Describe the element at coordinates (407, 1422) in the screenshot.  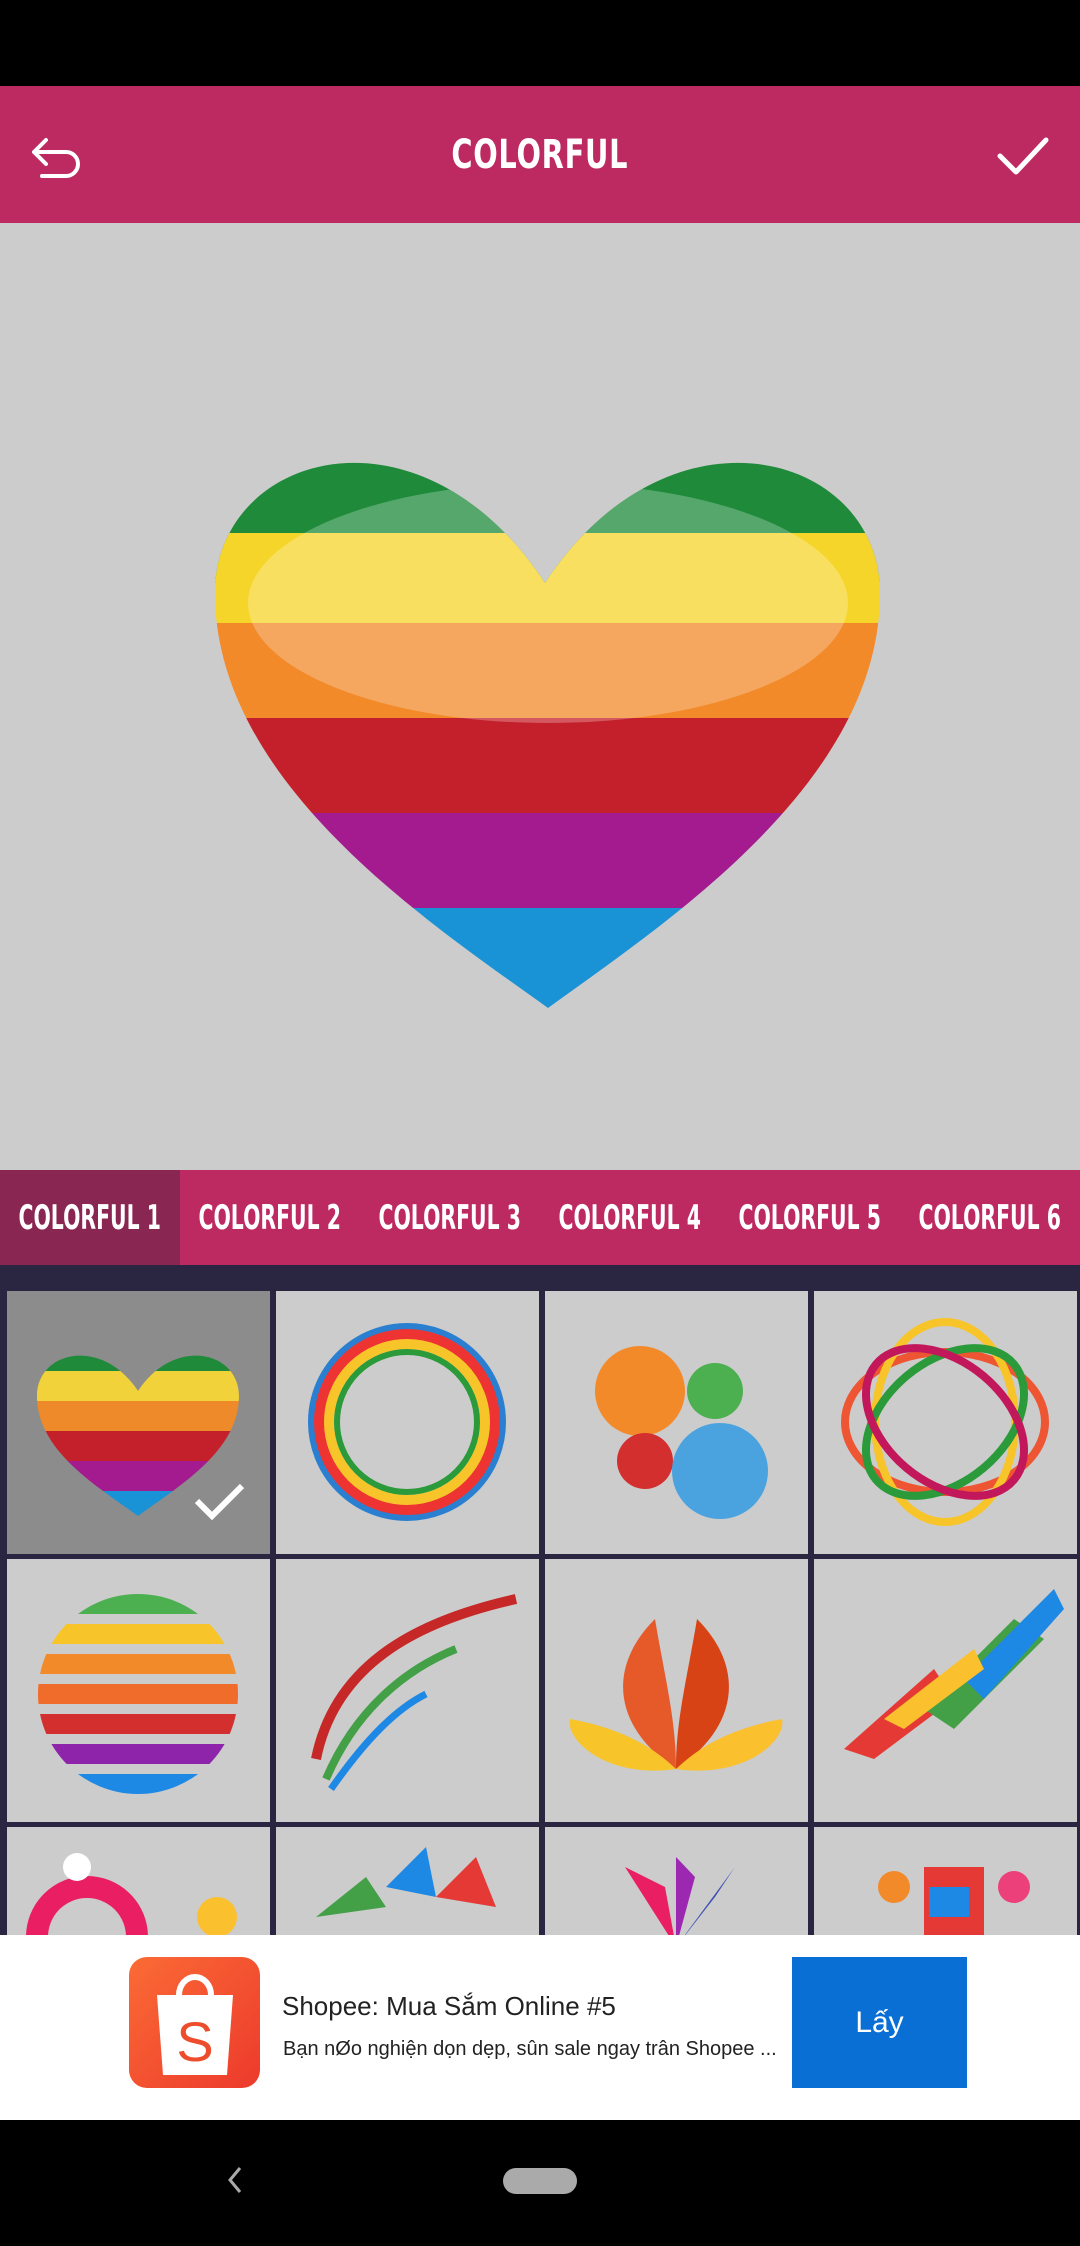
I see `sticker-rainbow-ring` at that location.